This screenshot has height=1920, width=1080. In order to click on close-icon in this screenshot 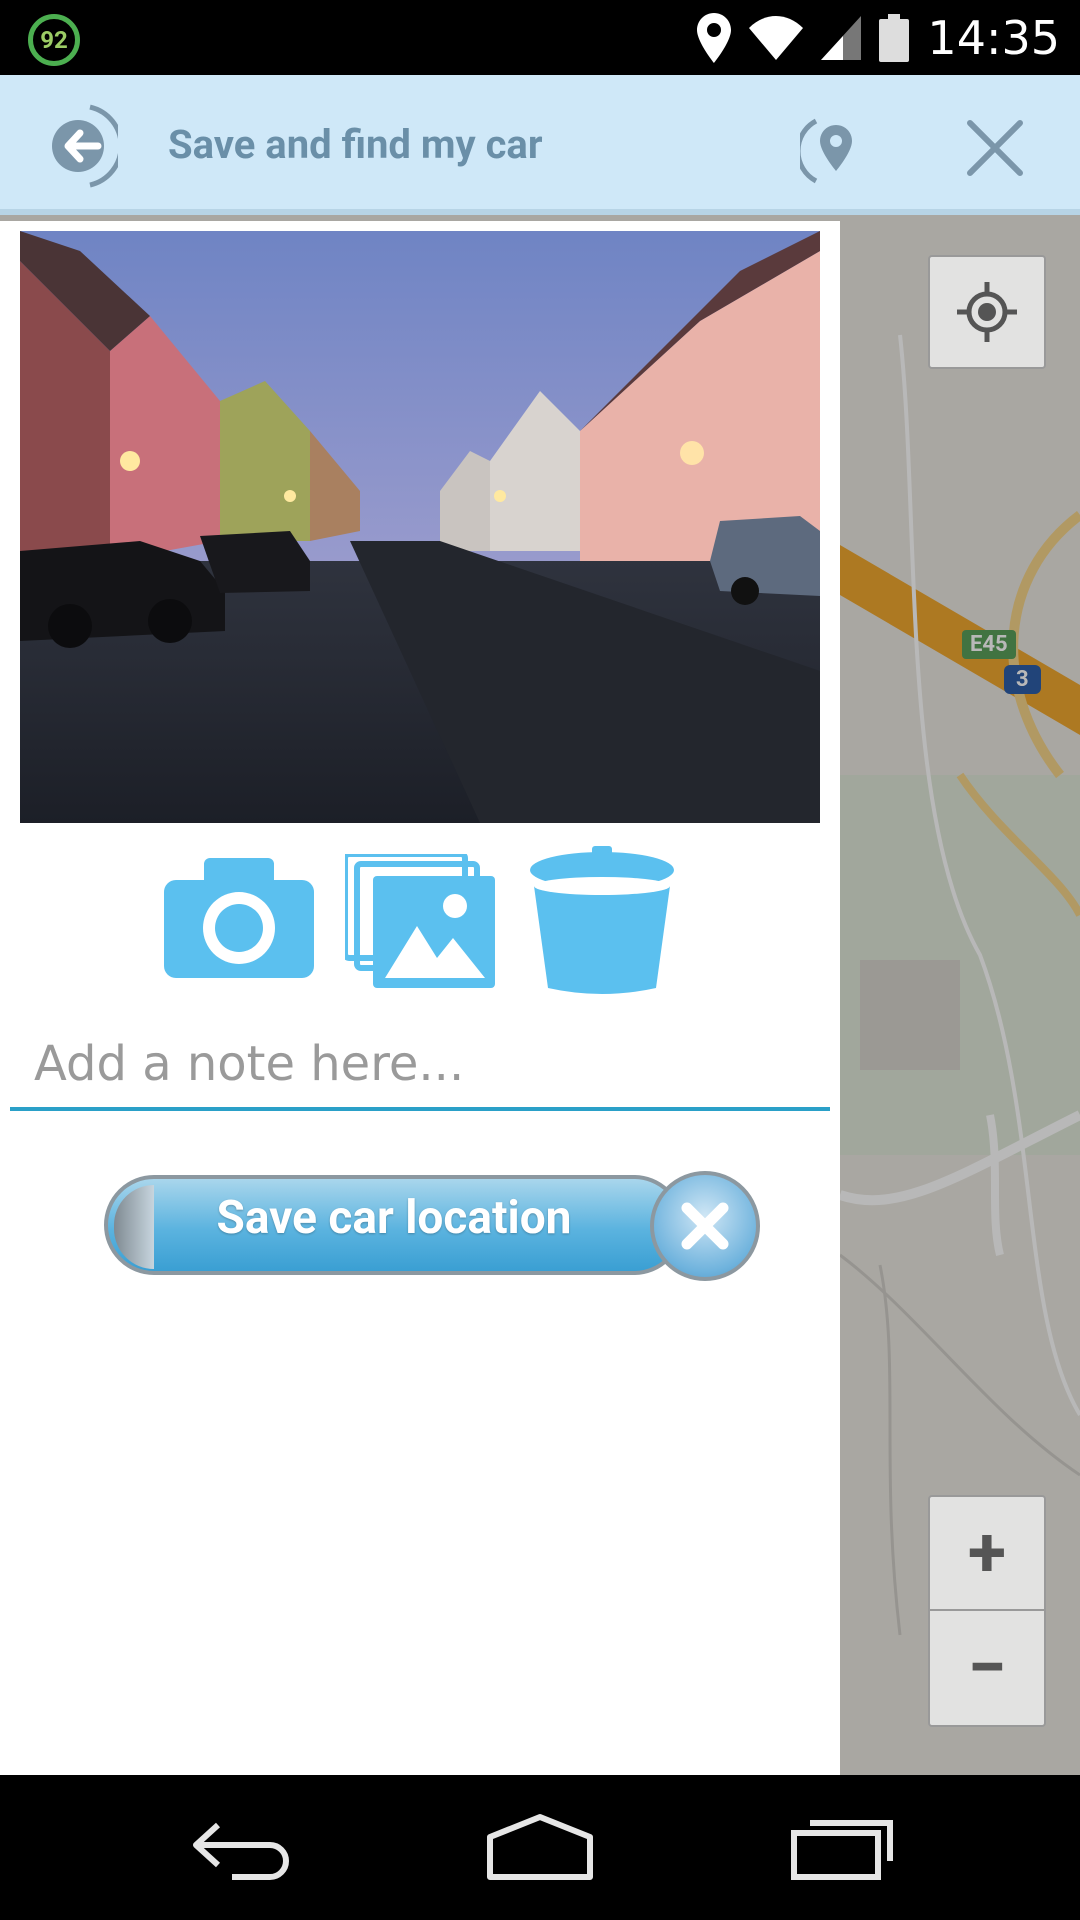, I will do `click(995, 148)`.